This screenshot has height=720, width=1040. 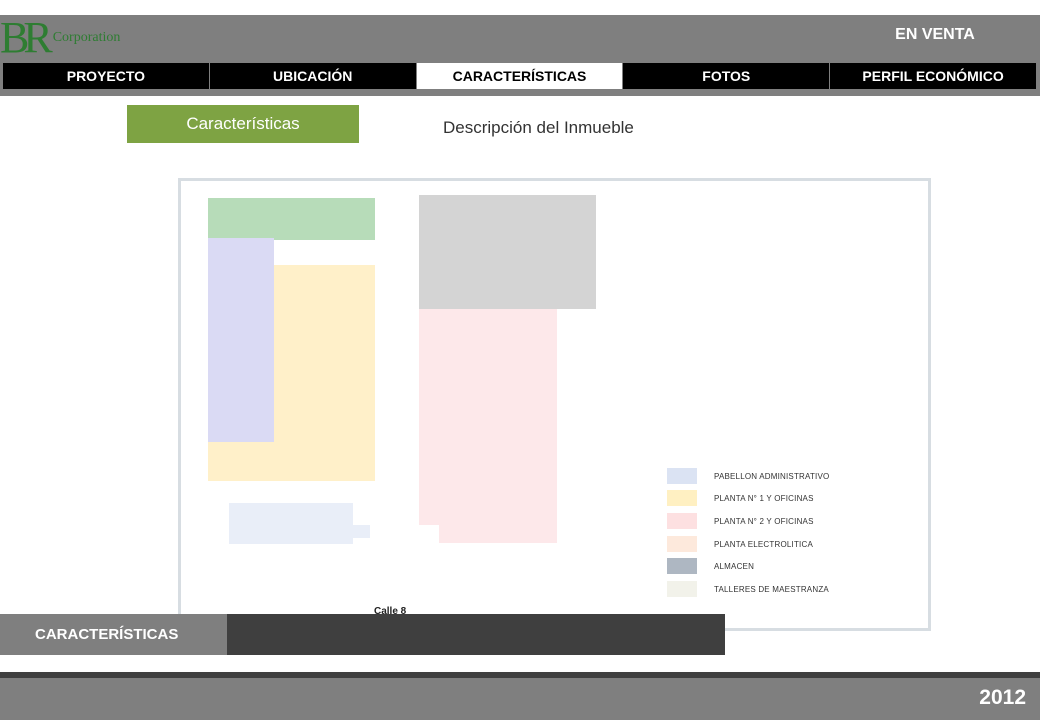 I want to click on plan-block-admin, so click(x=241, y=340).